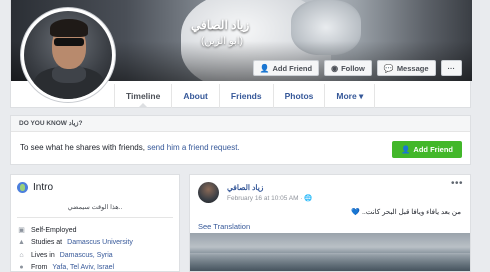 The width and height of the screenshot is (490, 272). What do you see at coordinates (43, 255) in the screenshot?
I see `intro-item-text: Lives in` at bounding box center [43, 255].